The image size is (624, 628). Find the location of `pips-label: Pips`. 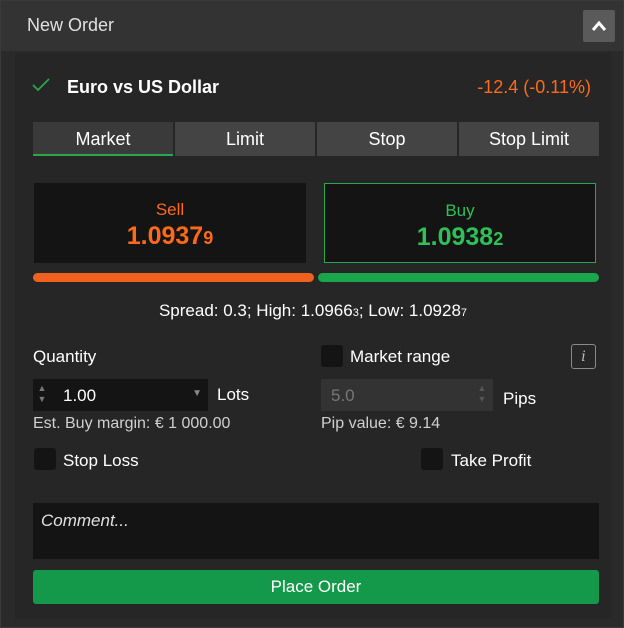

pips-label: Pips is located at coordinates (520, 398).